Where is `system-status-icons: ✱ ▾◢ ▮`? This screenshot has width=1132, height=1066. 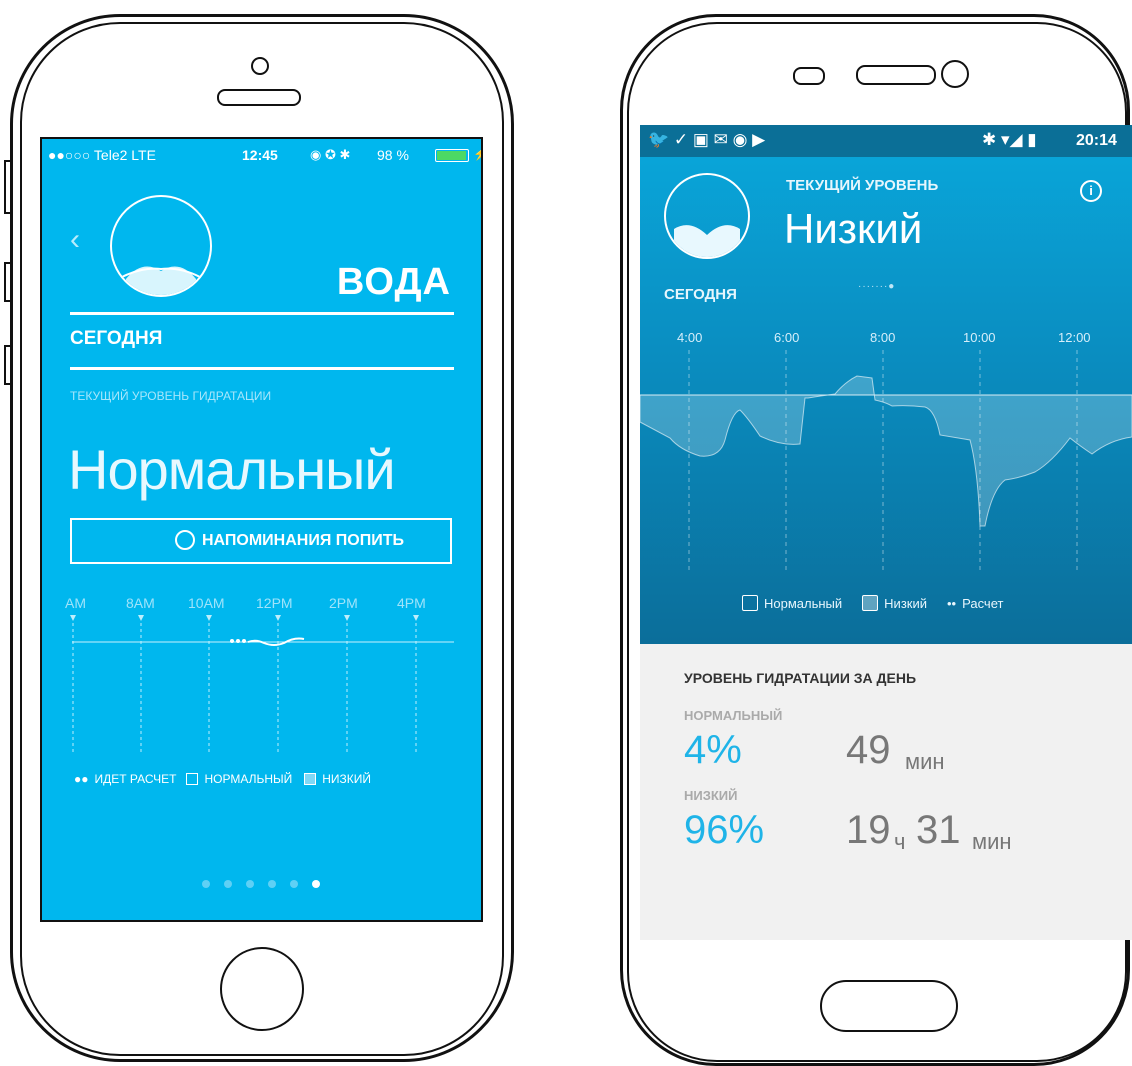
system-status-icons: ✱ ▾◢ ▮ is located at coordinates (1009, 139).